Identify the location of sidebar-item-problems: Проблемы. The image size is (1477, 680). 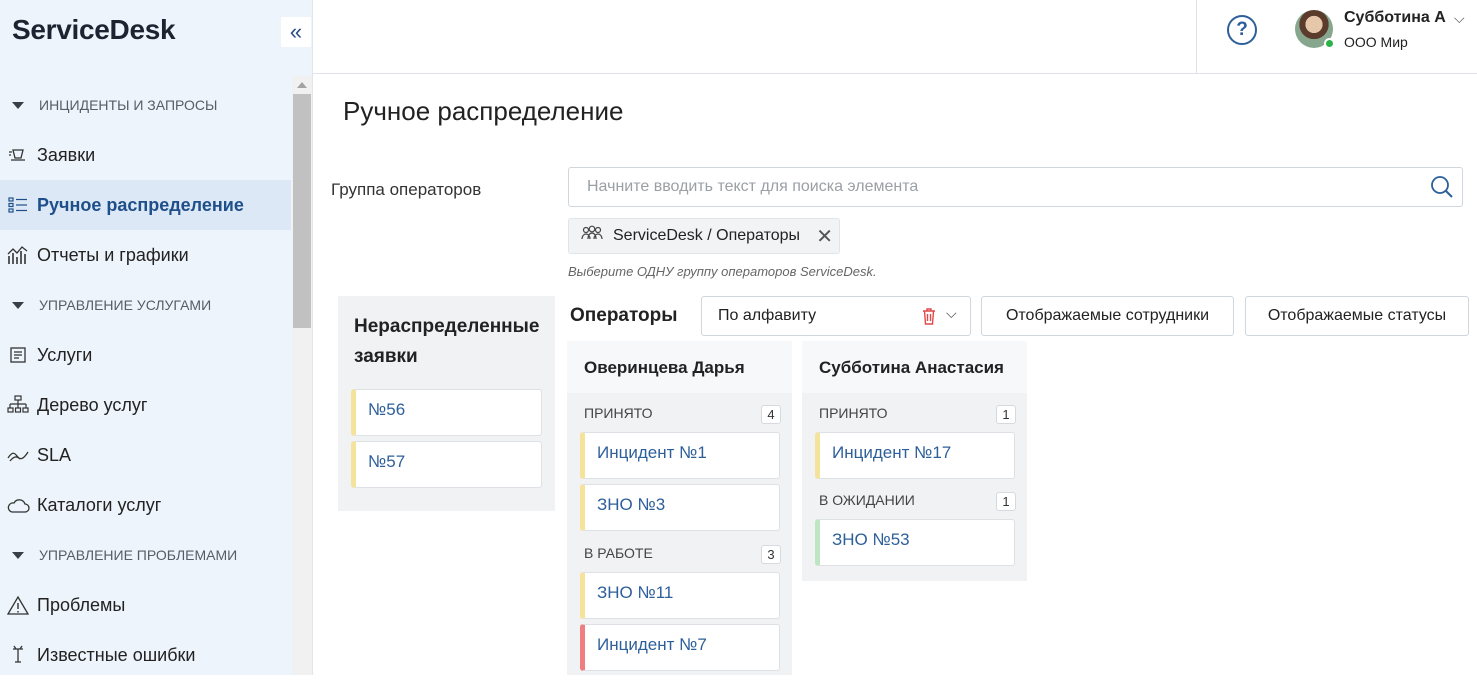
(145, 605).